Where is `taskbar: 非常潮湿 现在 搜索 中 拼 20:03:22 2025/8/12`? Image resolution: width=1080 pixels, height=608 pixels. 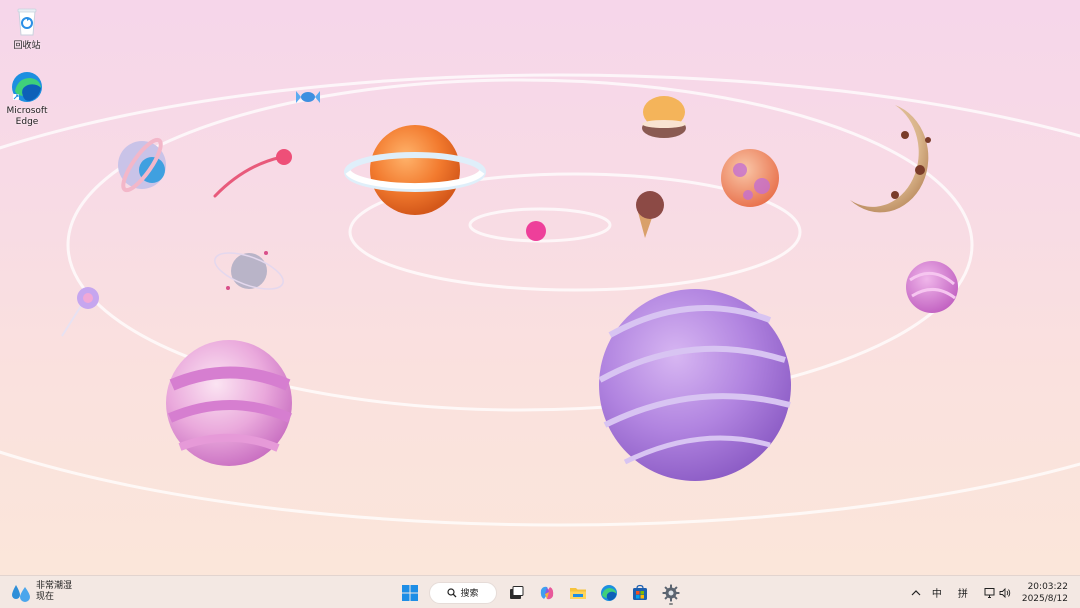
taskbar: 非常潮湿 现在 搜索 中 拼 20:03:22 2025/8/12 is located at coordinates (540, 591).